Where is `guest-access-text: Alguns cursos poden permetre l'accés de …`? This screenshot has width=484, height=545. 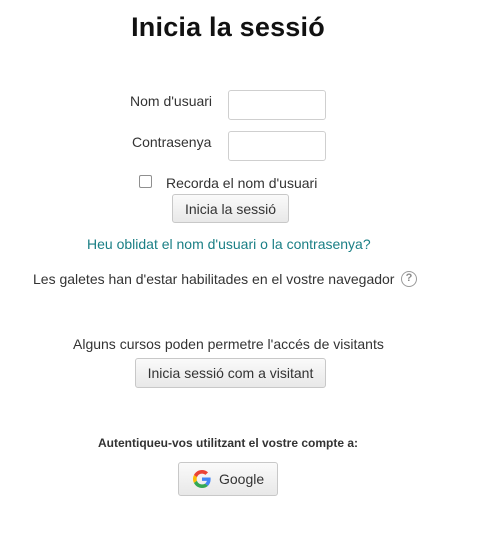
guest-access-text: Alguns cursos poden permetre l'accés de … is located at coordinates (228, 344).